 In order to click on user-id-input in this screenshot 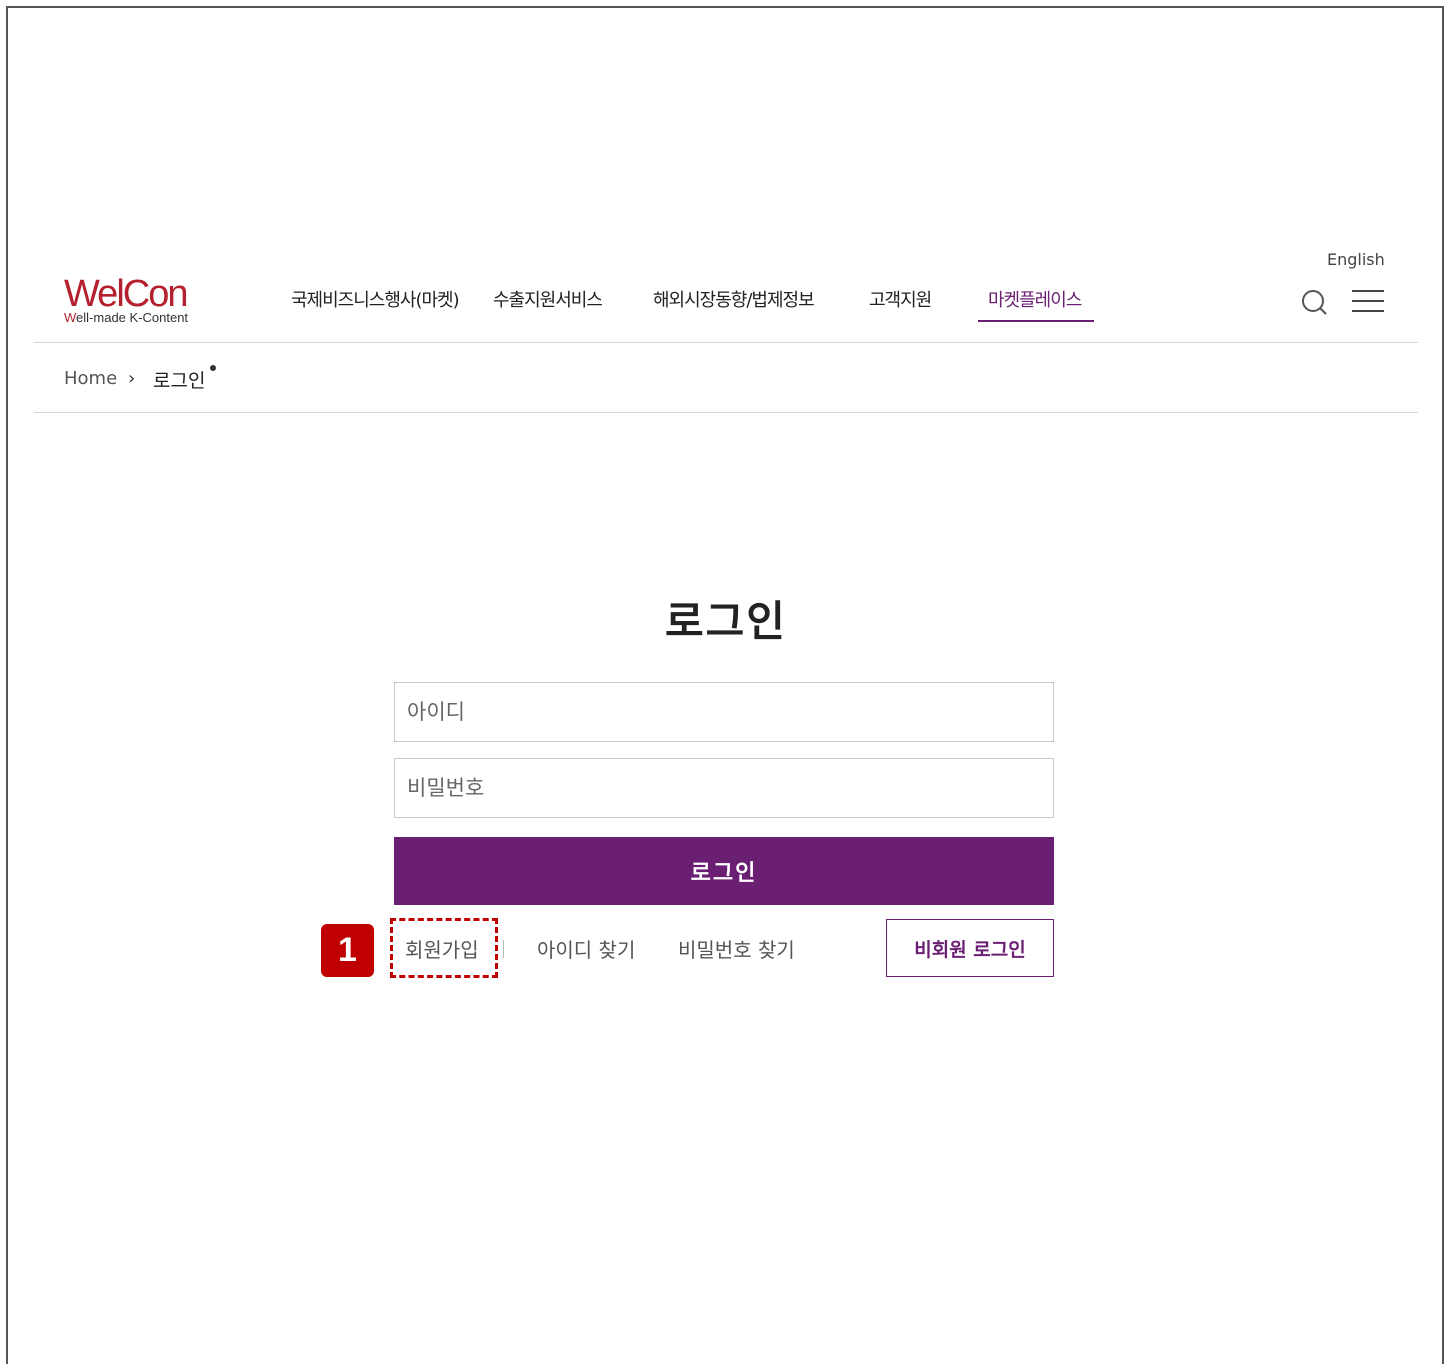, I will do `click(724, 712)`.